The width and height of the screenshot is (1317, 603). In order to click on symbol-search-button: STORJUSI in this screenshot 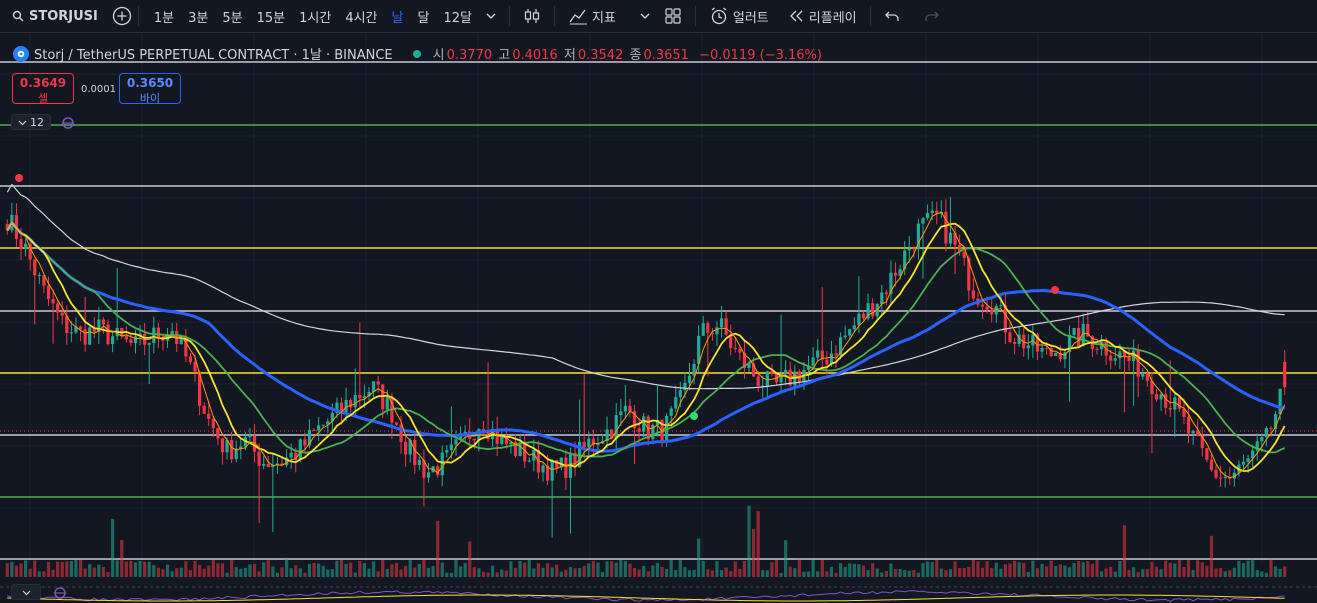, I will do `click(49, 16)`.